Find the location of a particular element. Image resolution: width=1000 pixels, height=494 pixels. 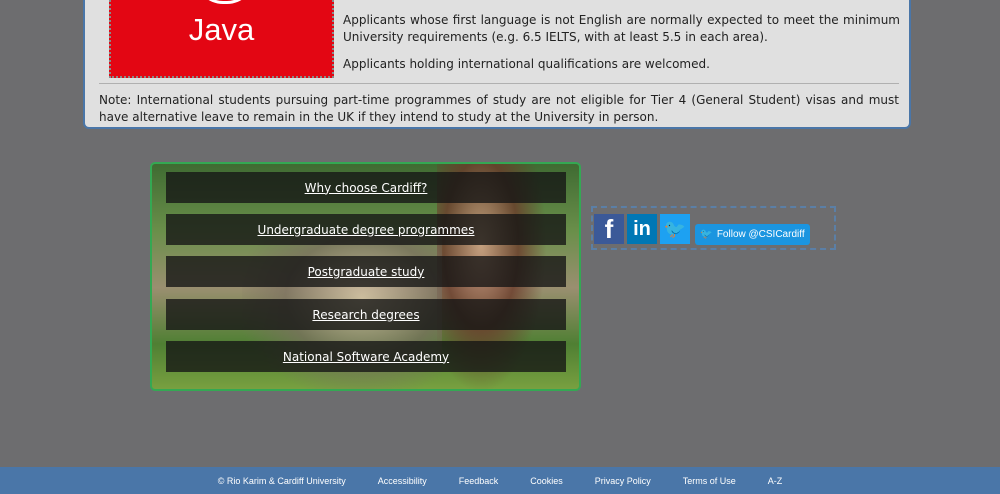

social-links: f in 🐦 🐦 Follow @CSICardiff is located at coordinates (713, 228).